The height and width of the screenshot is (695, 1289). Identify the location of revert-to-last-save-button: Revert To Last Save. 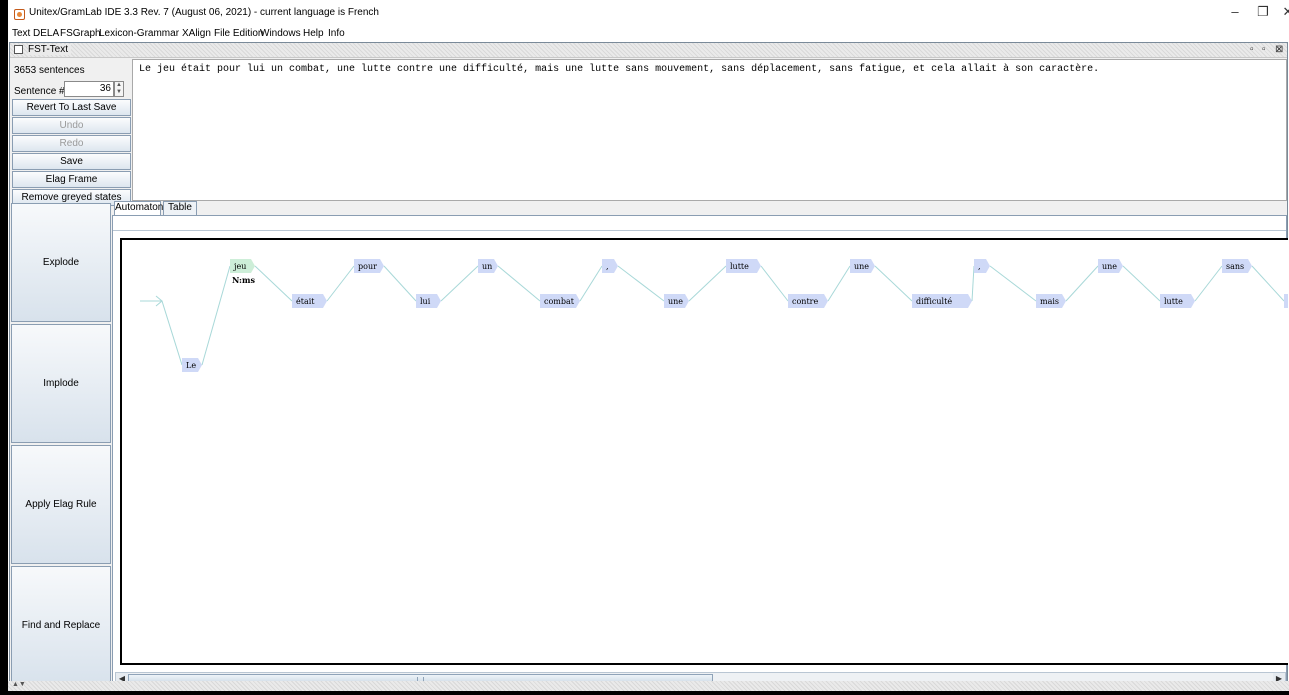
(71, 107).